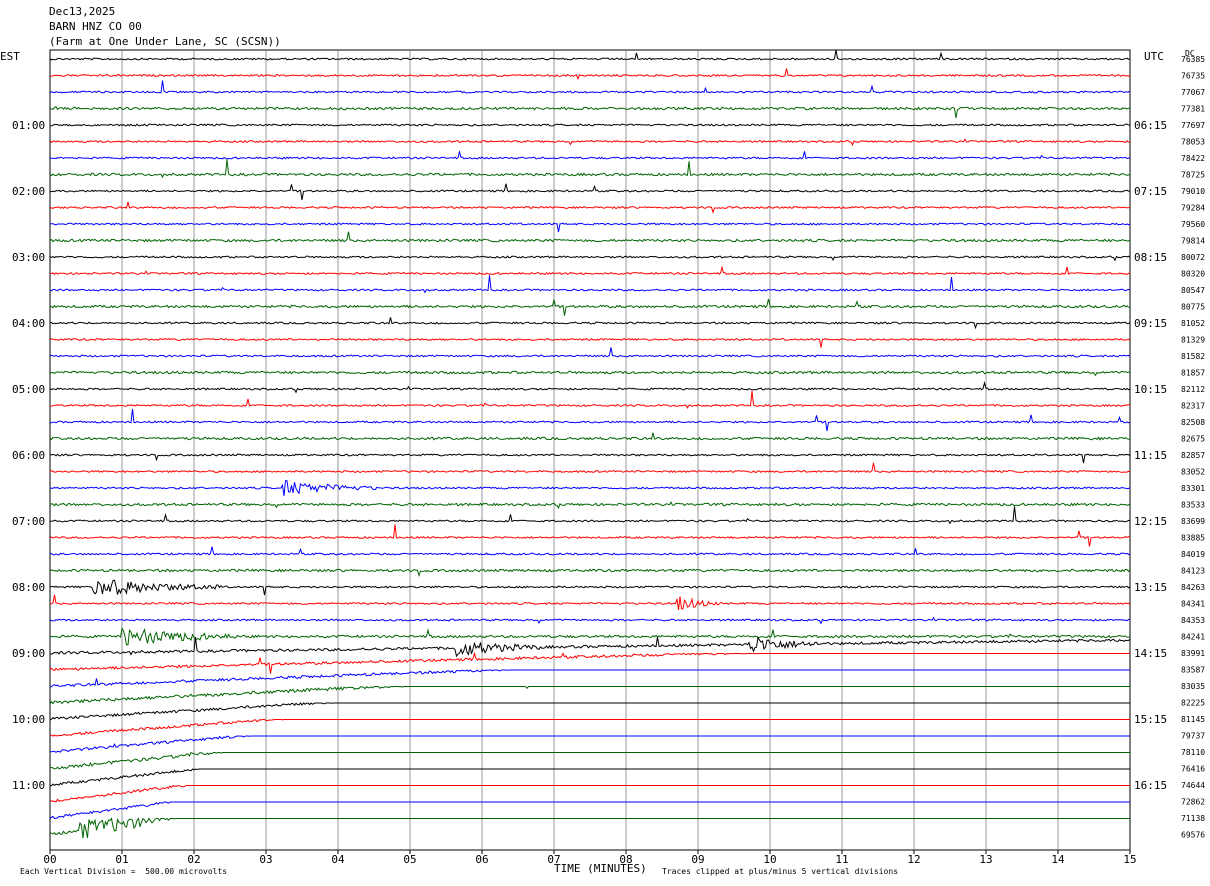  Describe the element at coordinates (1193, 92) in the screenshot. I see `dc-offset-label: 77067` at that location.